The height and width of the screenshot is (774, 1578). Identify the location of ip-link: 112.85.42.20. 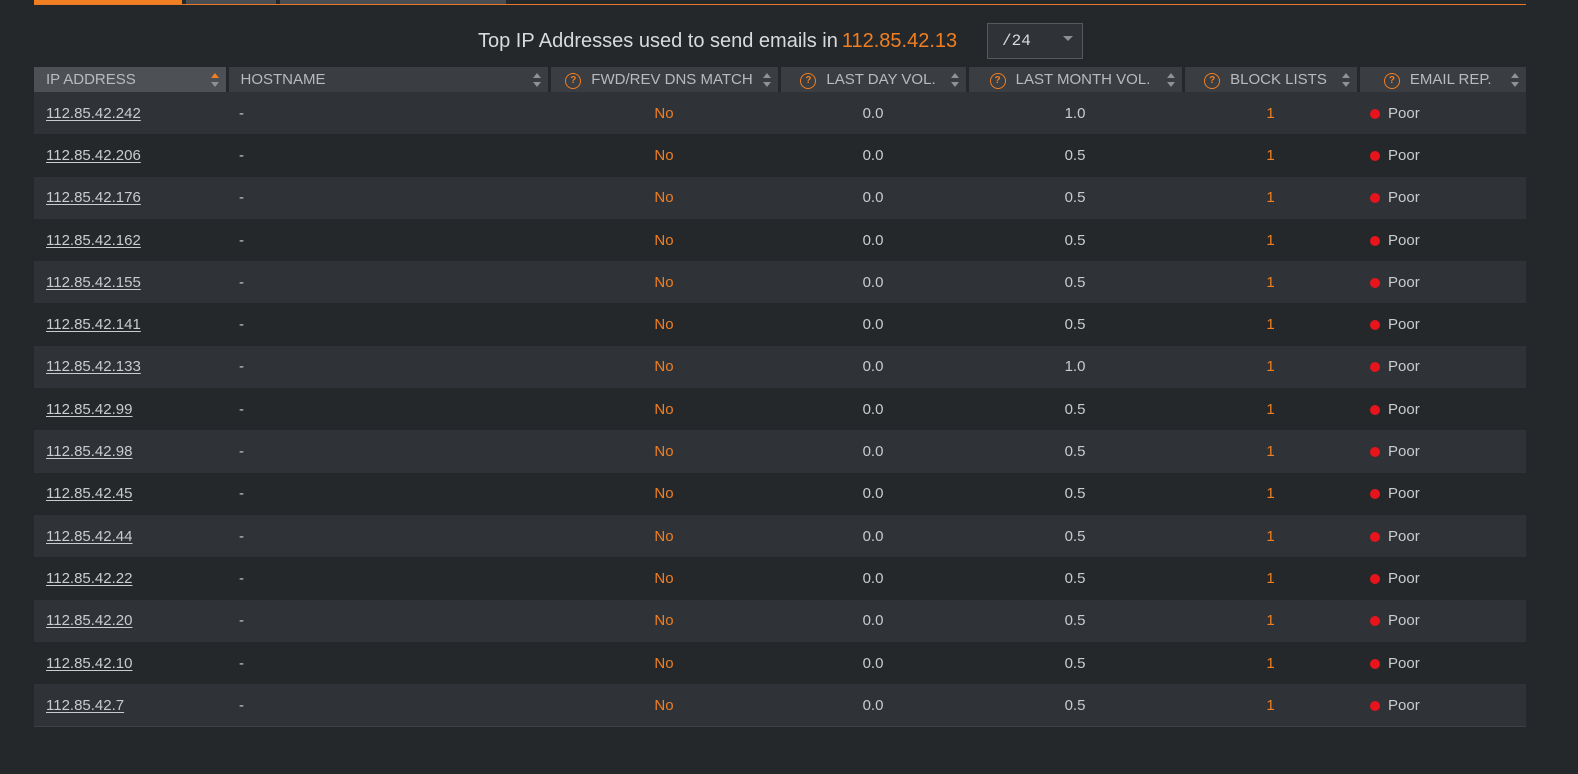
(89, 620).